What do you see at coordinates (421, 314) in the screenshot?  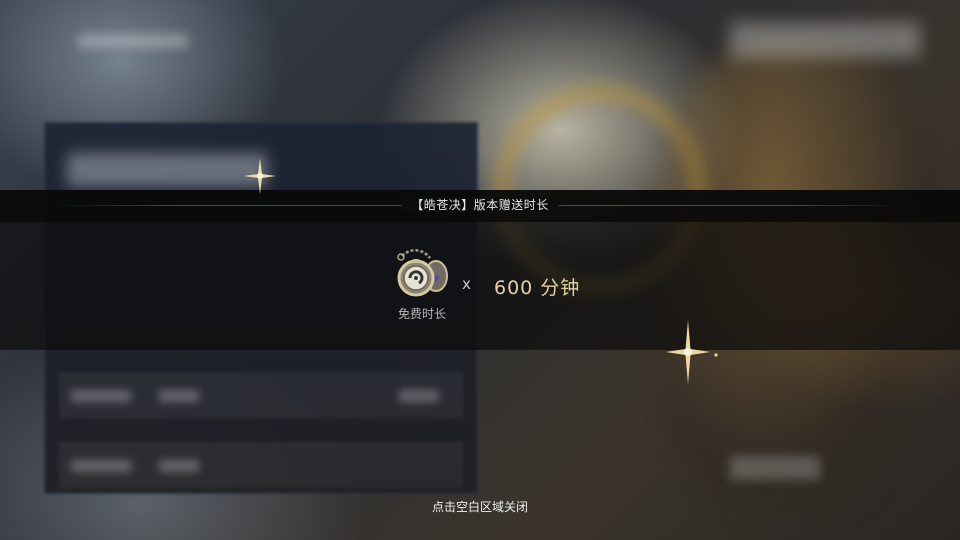 I see `reward-label: 免费时长` at bounding box center [421, 314].